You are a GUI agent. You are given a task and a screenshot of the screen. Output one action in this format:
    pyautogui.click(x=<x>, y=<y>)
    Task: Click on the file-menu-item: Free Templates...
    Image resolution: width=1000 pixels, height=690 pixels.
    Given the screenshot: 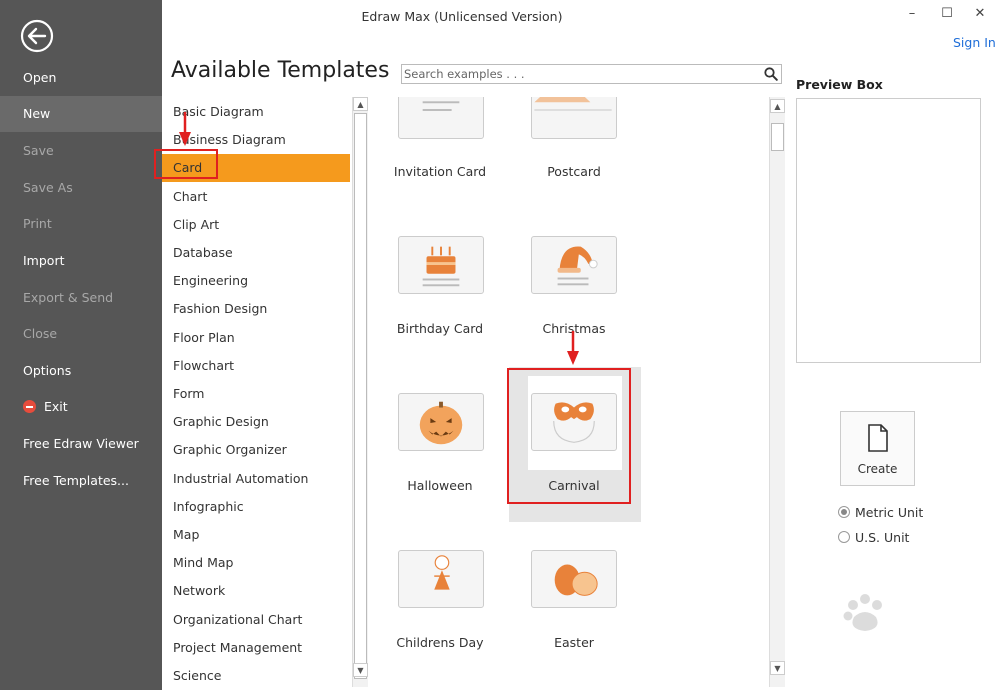 What is the action you would take?
    pyautogui.click(x=81, y=481)
    